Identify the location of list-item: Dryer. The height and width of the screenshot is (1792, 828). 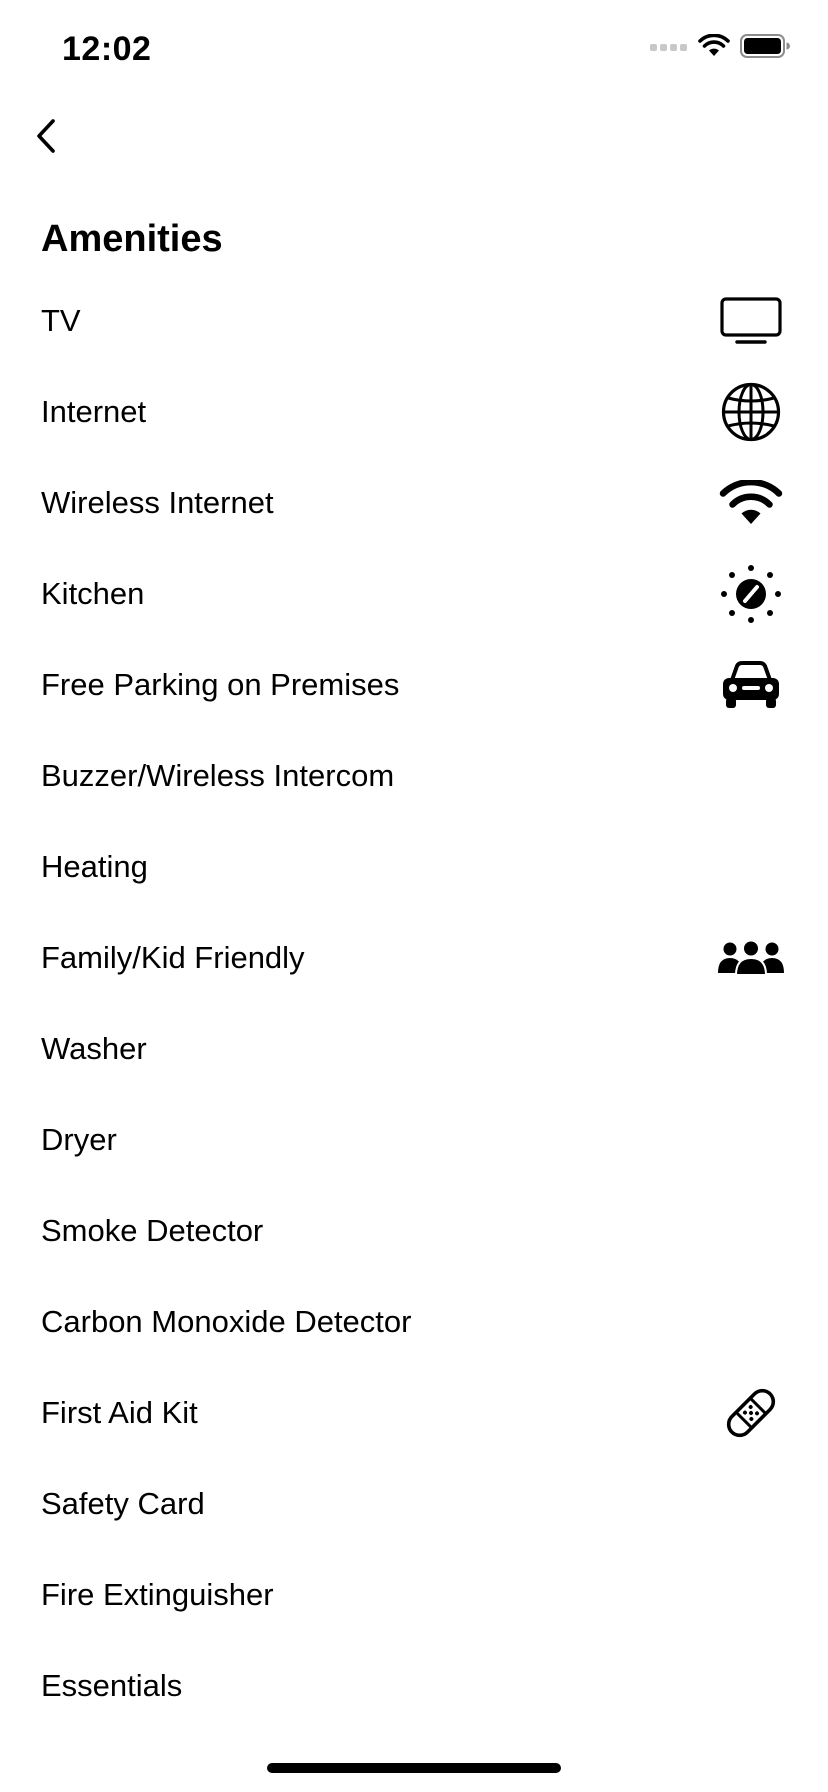
(414, 1139).